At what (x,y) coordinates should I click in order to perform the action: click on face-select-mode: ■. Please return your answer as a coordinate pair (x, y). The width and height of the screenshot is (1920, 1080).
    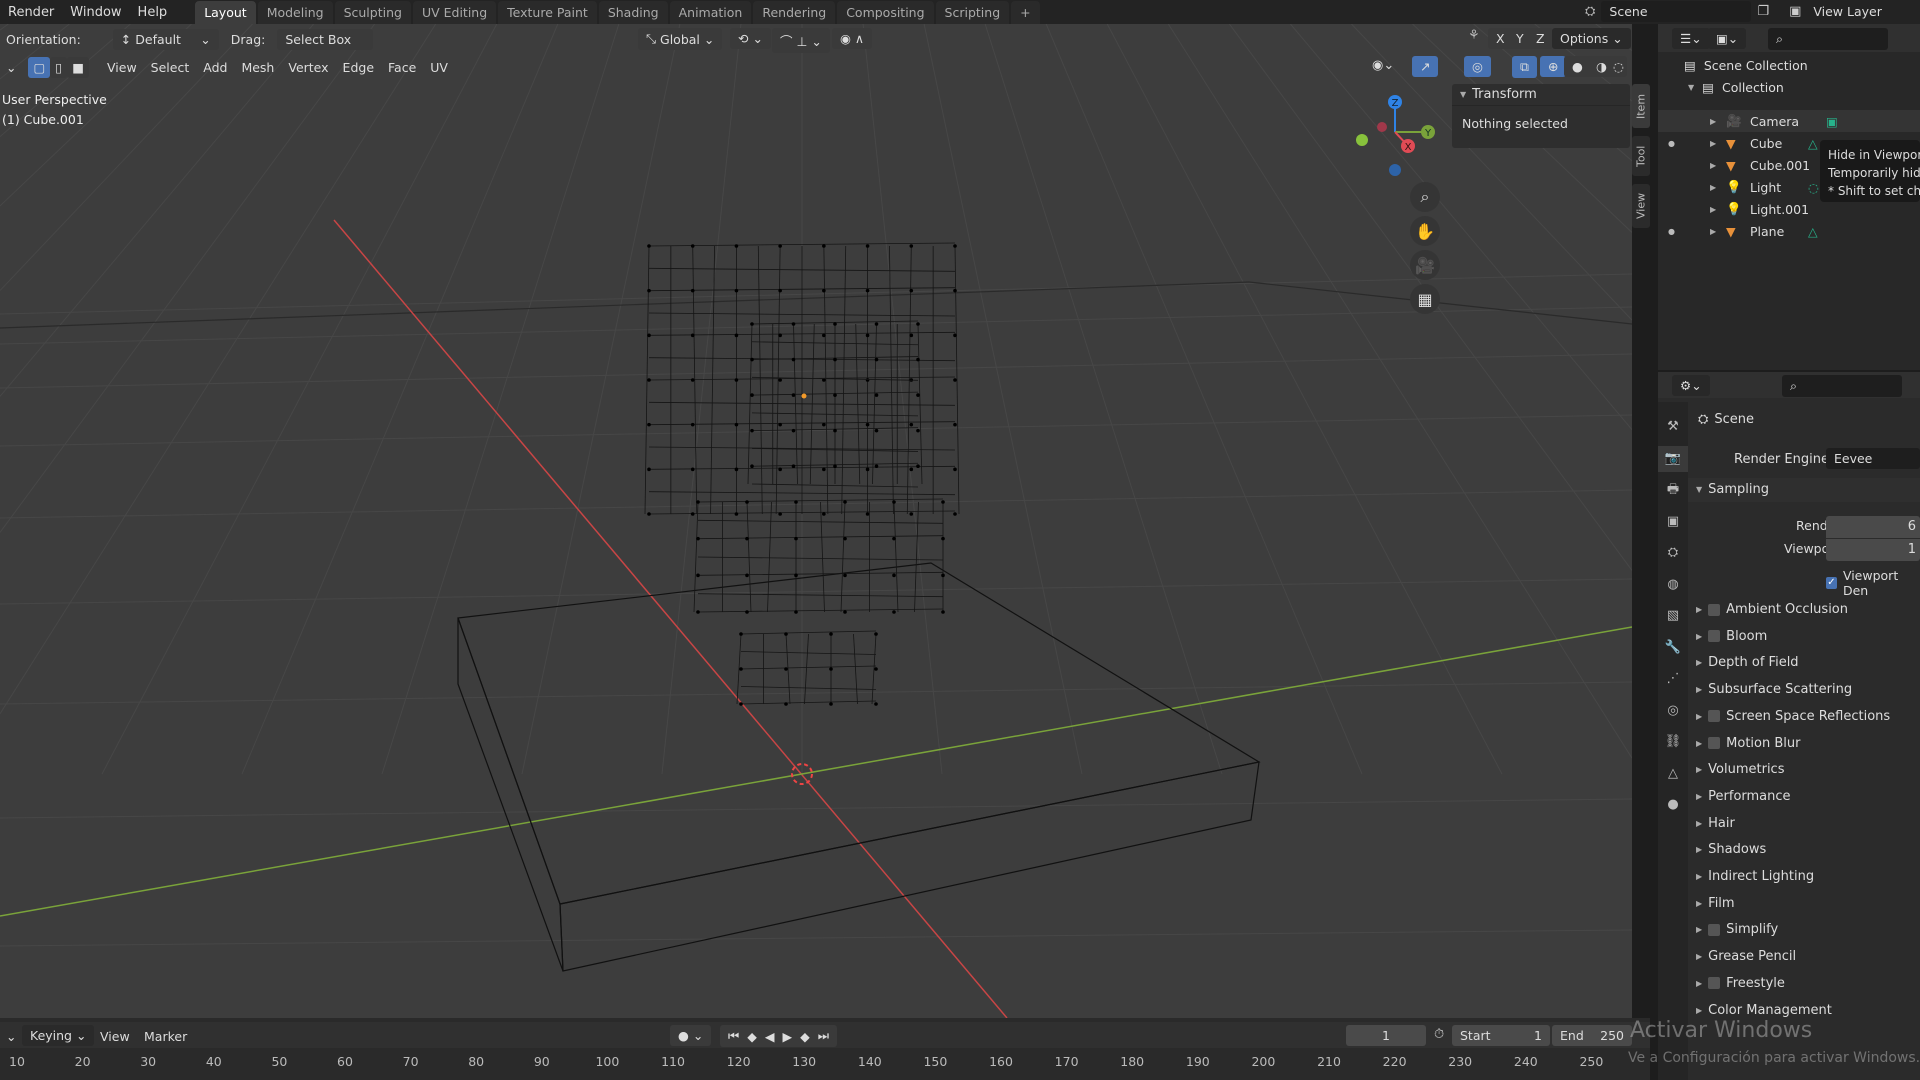
    Looking at the image, I should click on (78, 67).